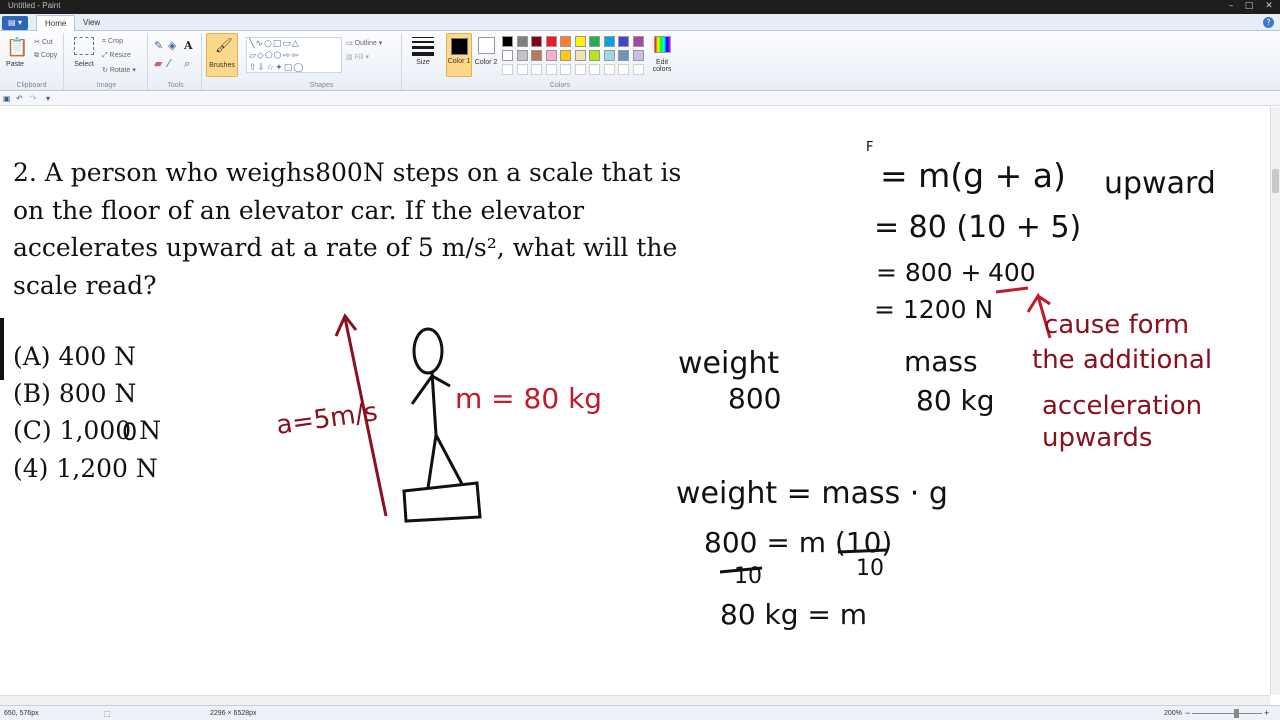 The height and width of the screenshot is (720, 1280). What do you see at coordinates (434, 403) in the screenshot?
I see `stick-figure-body` at bounding box center [434, 403].